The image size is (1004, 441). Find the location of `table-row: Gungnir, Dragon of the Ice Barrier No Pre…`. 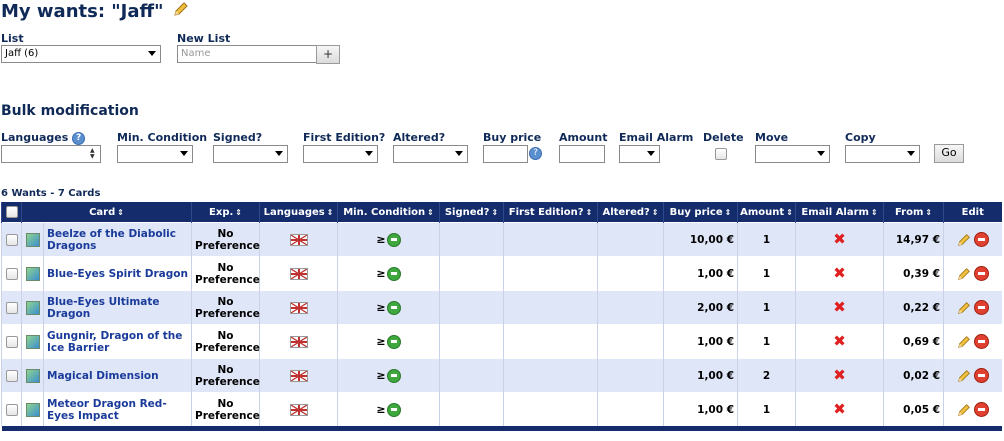

table-row: Gungnir, Dragon of the Ice Barrier No Pre… is located at coordinates (501, 341).